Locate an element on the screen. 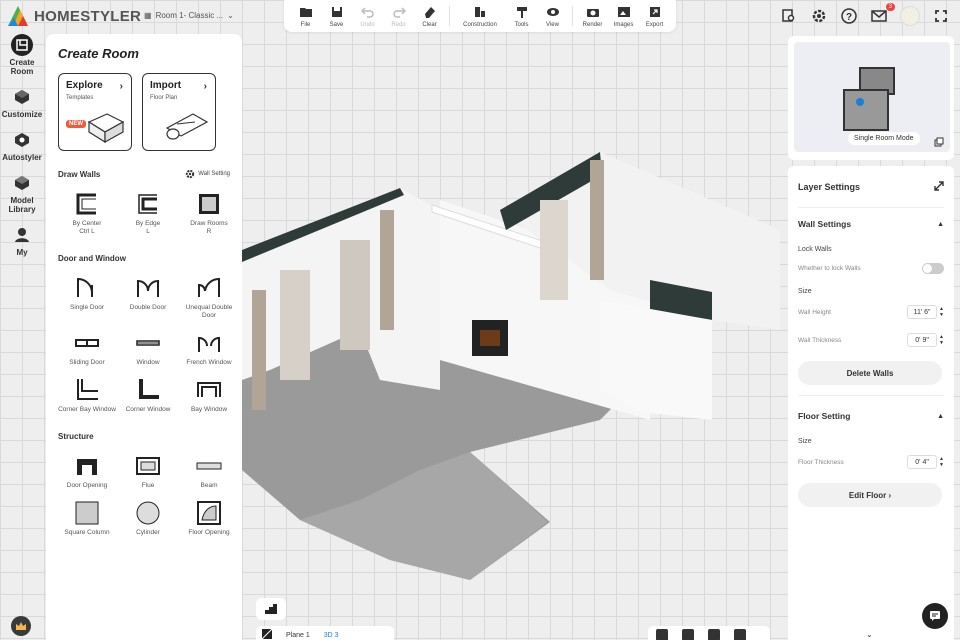 The width and height of the screenshot is (960, 640). gear-icon is located at coordinates (819, 16).